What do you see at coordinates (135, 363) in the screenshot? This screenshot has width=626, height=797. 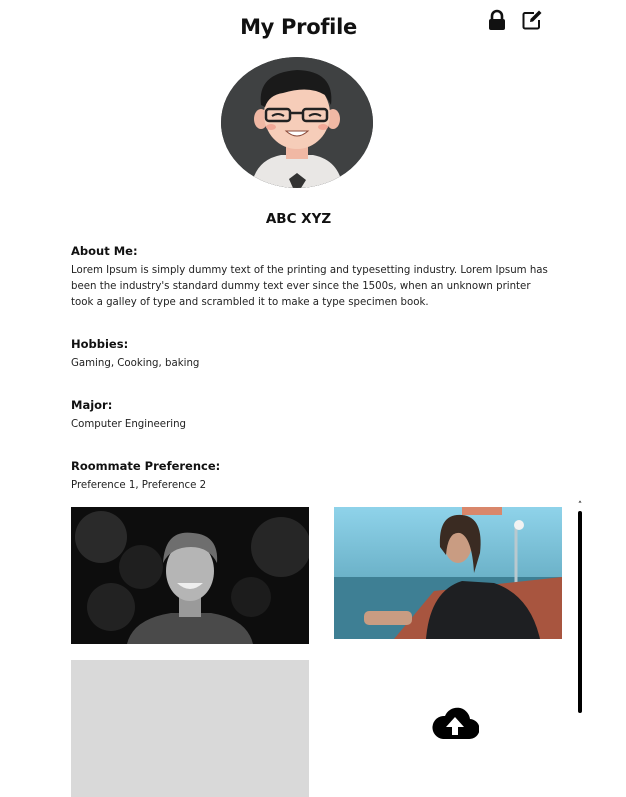 I see `hobbies-text: Gaming, Cooking, baking` at bounding box center [135, 363].